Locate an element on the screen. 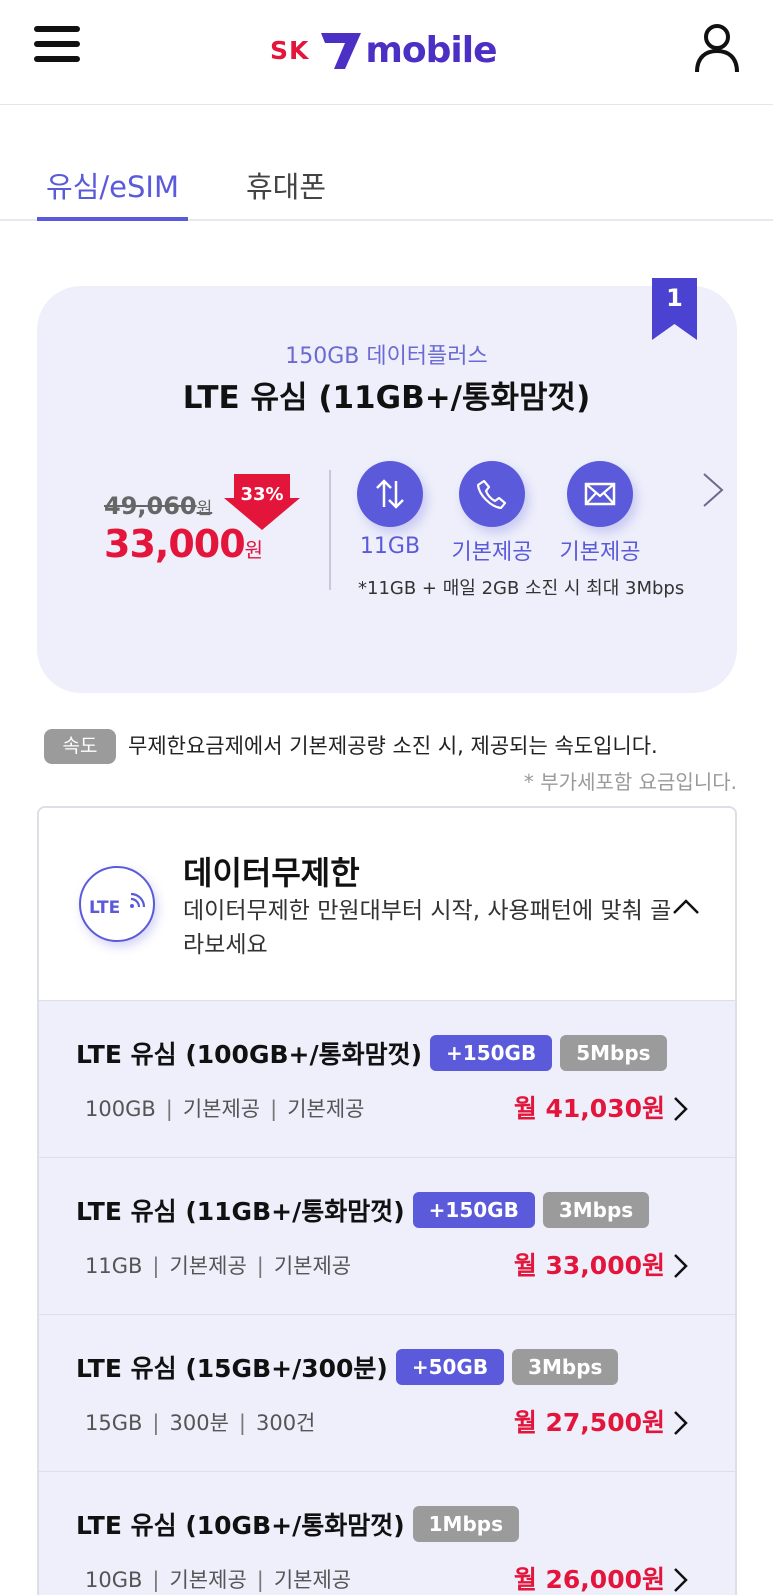 The image size is (773, 1595). category-title: 데이터무제한 is located at coordinates (271, 873).